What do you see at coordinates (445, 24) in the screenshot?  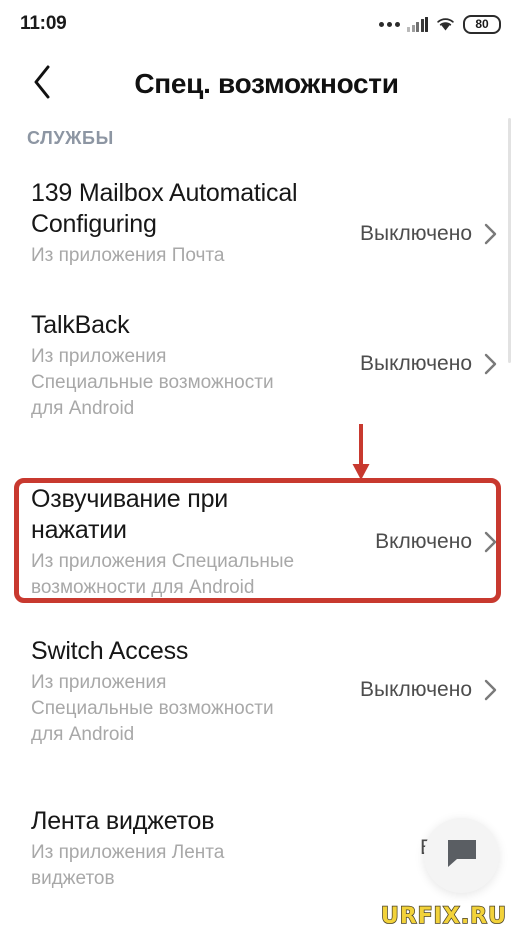 I see `wifi-icon` at bounding box center [445, 24].